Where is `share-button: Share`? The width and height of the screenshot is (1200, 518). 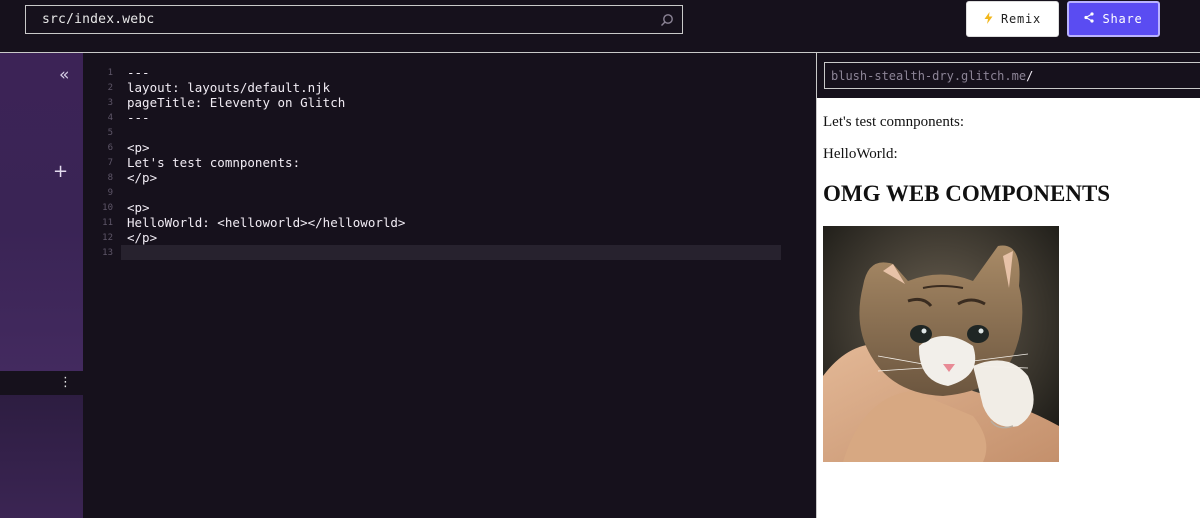 share-button: Share is located at coordinates (1113, 19).